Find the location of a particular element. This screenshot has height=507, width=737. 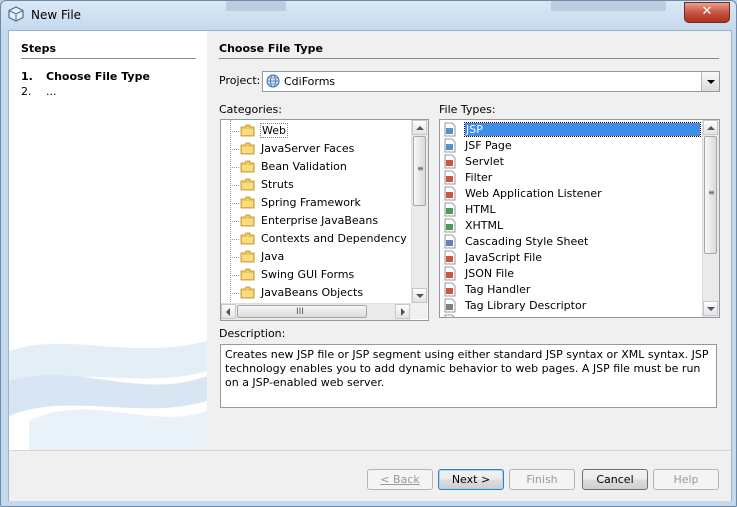

title-bar: New File ✕ is located at coordinates (368, 15).